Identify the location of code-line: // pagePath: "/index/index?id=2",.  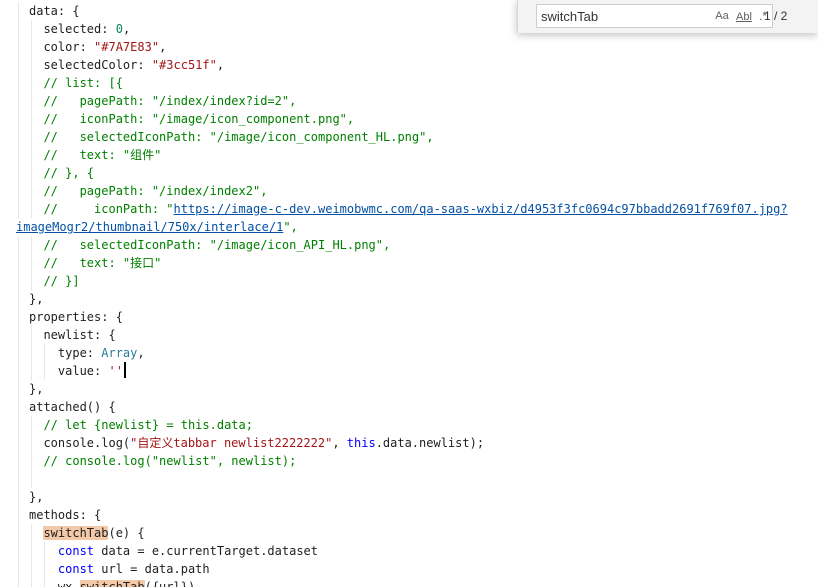
(409, 101).